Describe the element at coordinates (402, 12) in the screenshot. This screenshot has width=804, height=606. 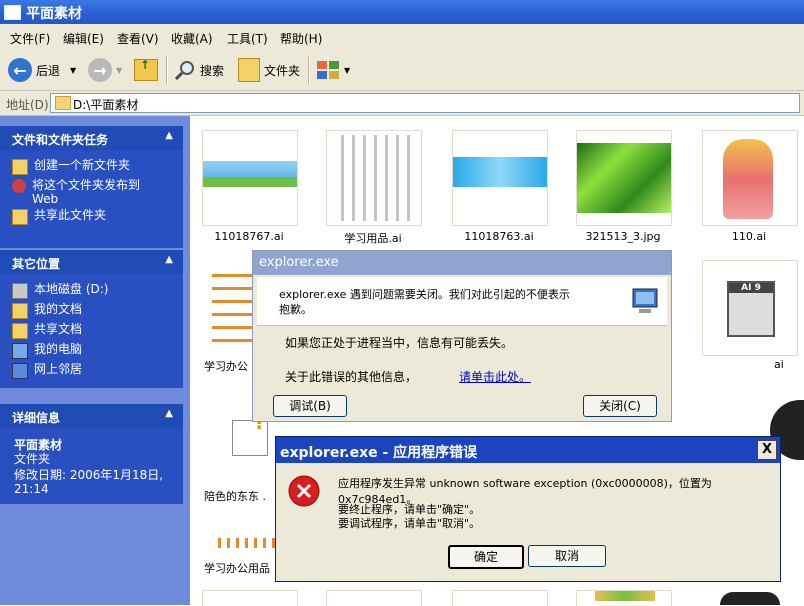
I see `window-titlebar: 平面素材` at that location.